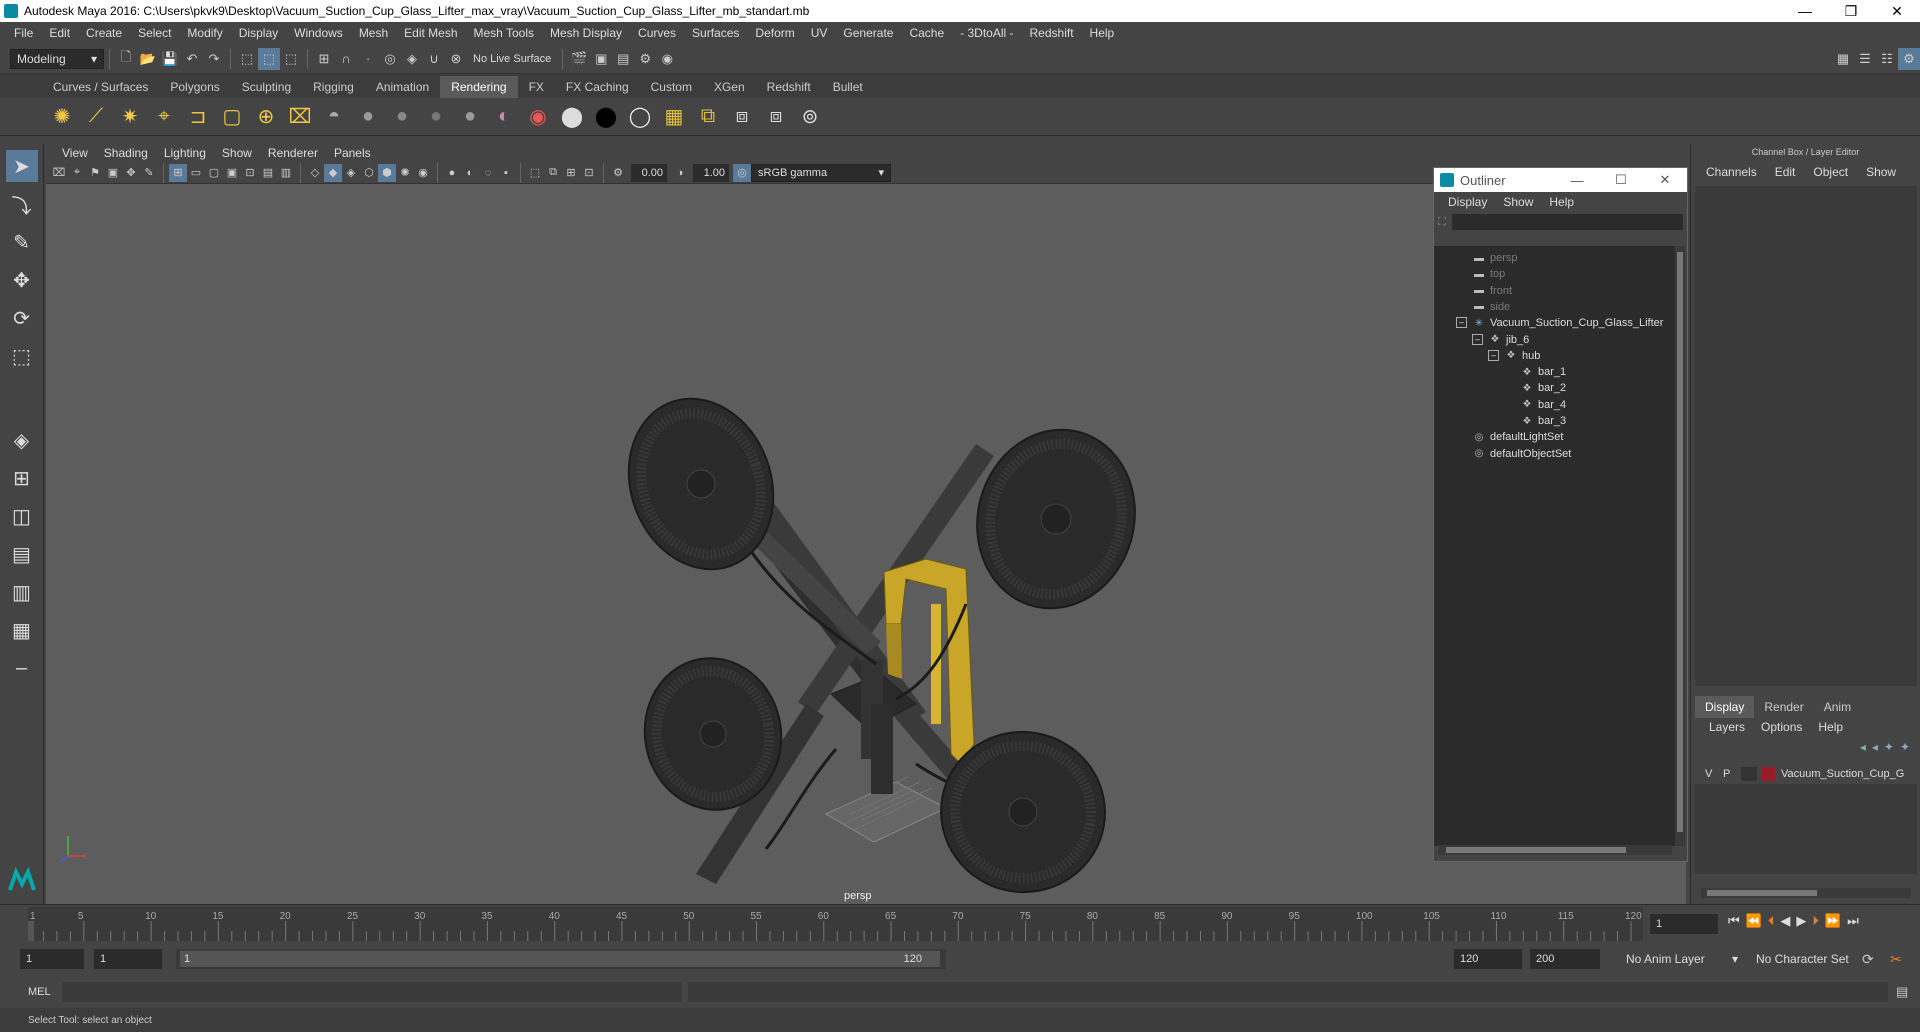 The height and width of the screenshot is (1032, 1920). Describe the element at coordinates (1830, 172) in the screenshot. I see `channel-menu-object: Object` at that location.